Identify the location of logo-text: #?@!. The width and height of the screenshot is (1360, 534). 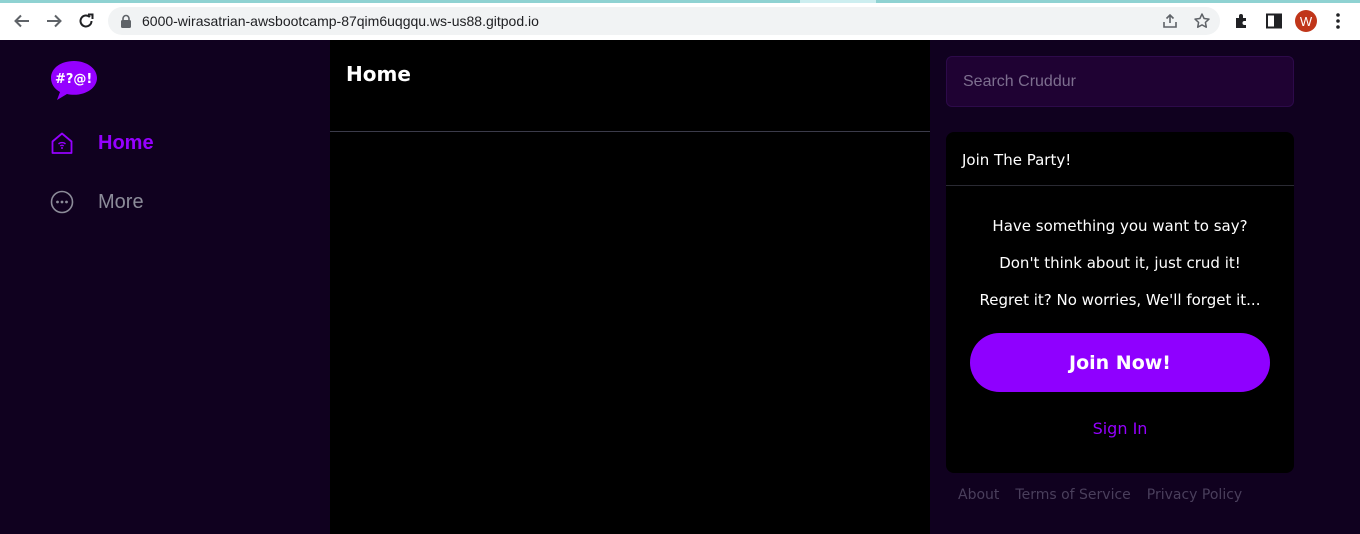
(73, 79).